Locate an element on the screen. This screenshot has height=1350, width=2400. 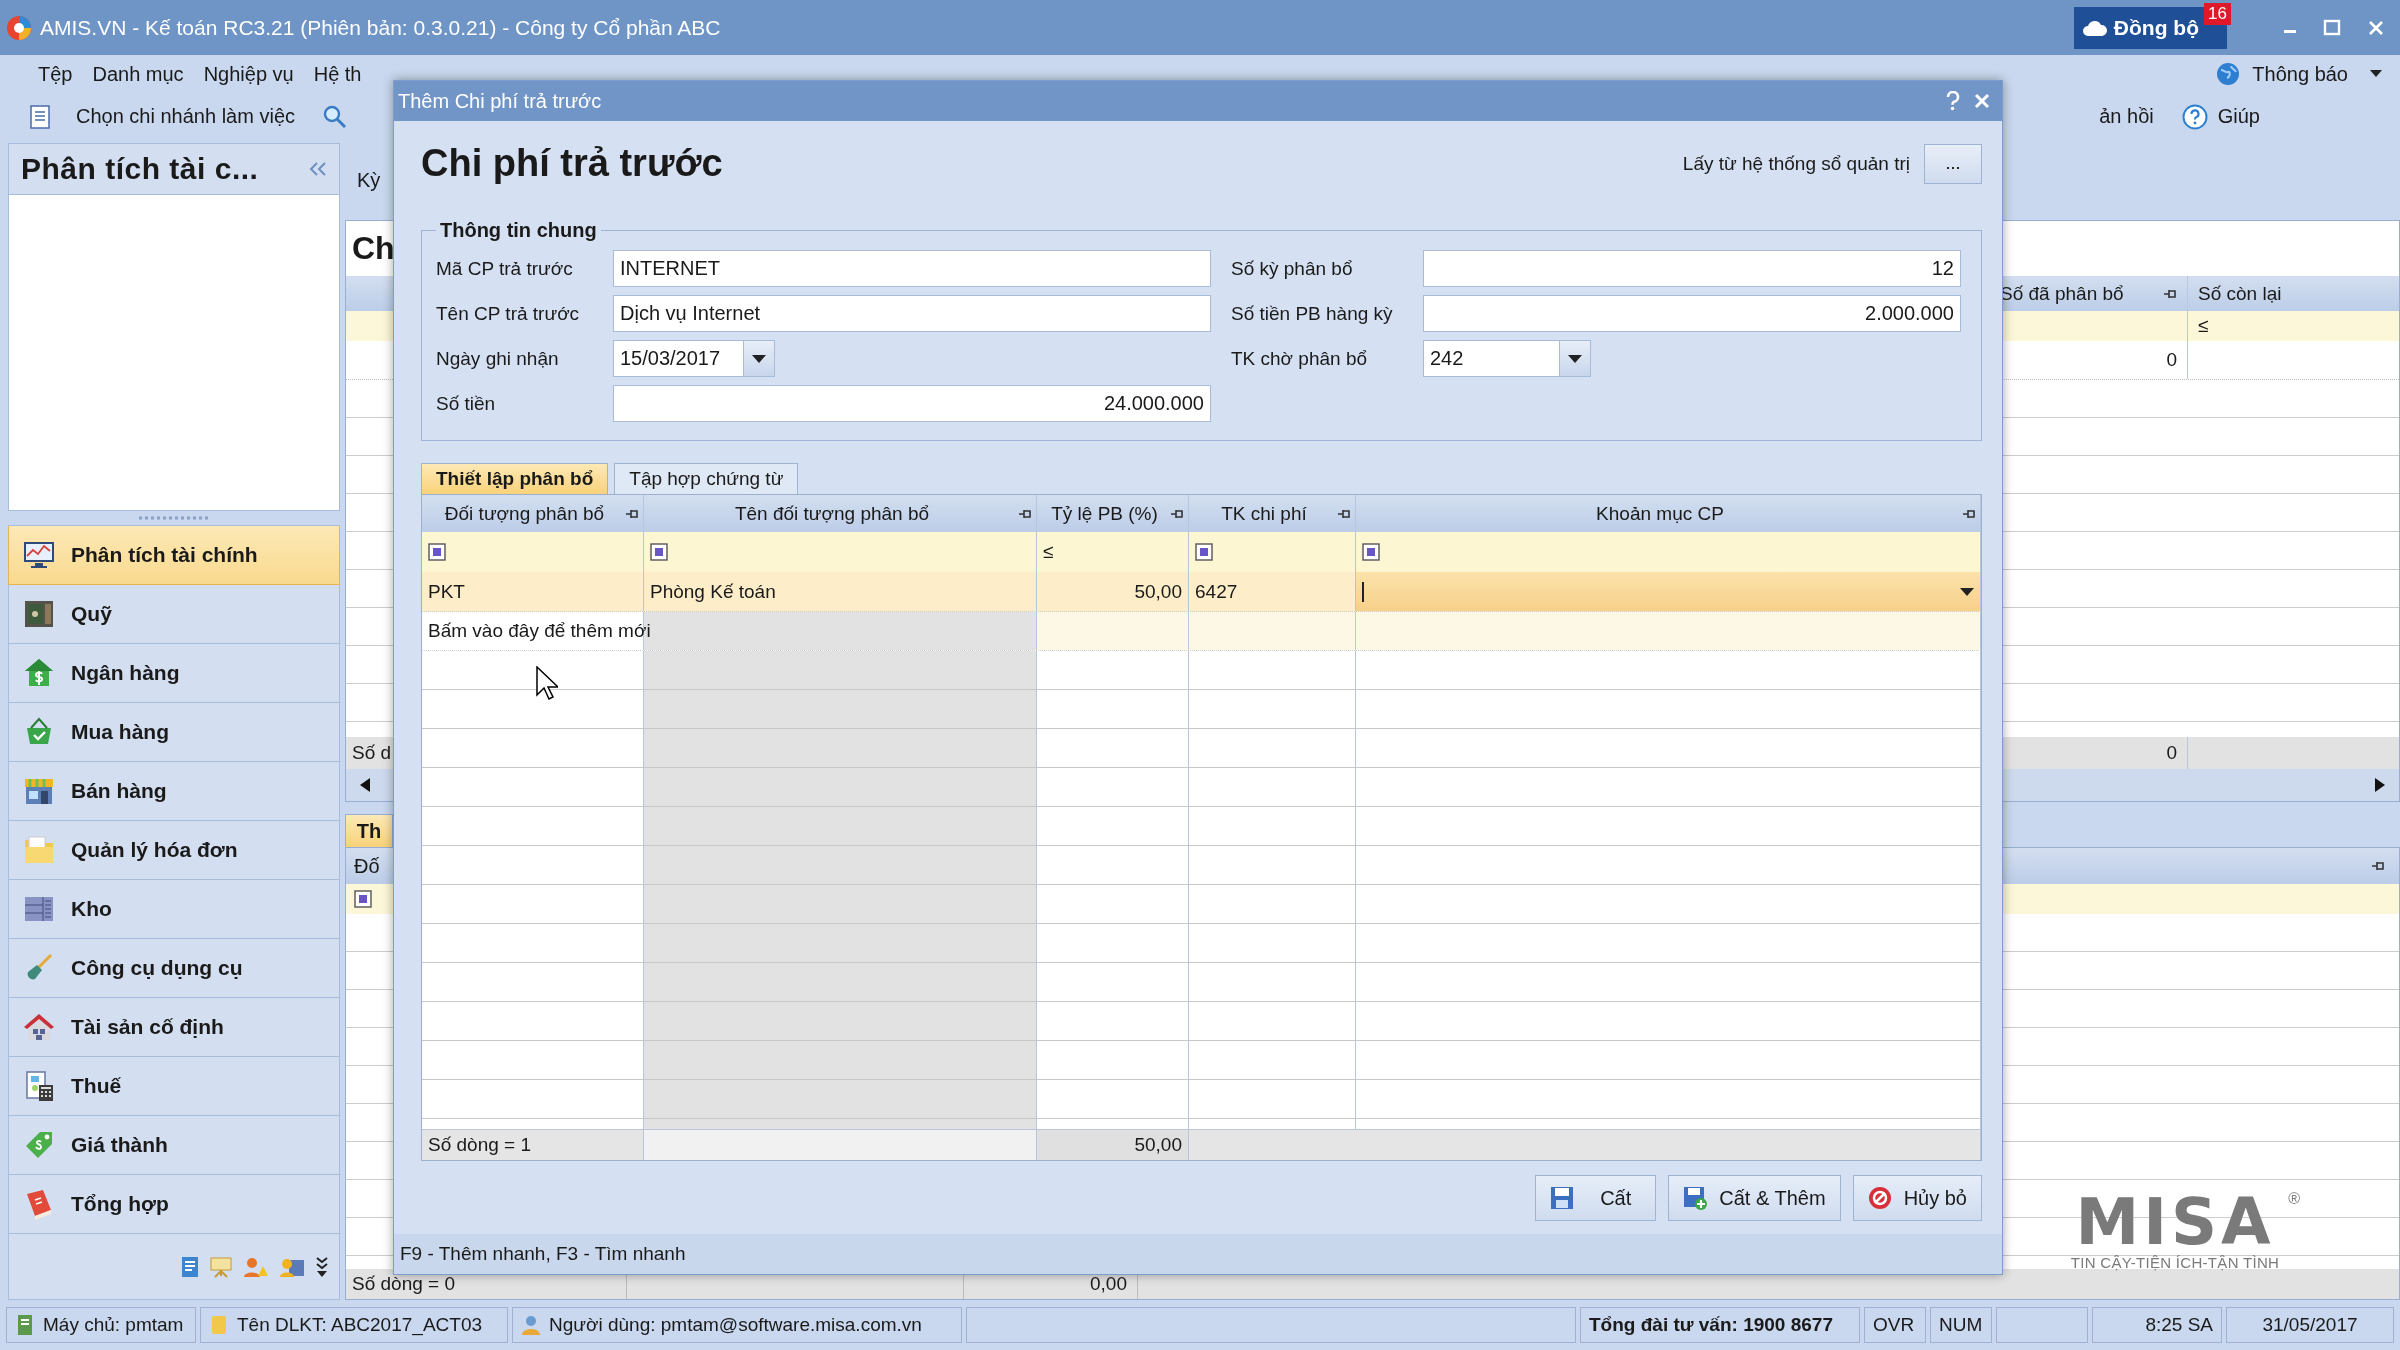
sidebar-item: Tổng hợp is located at coordinates (174, 1204).